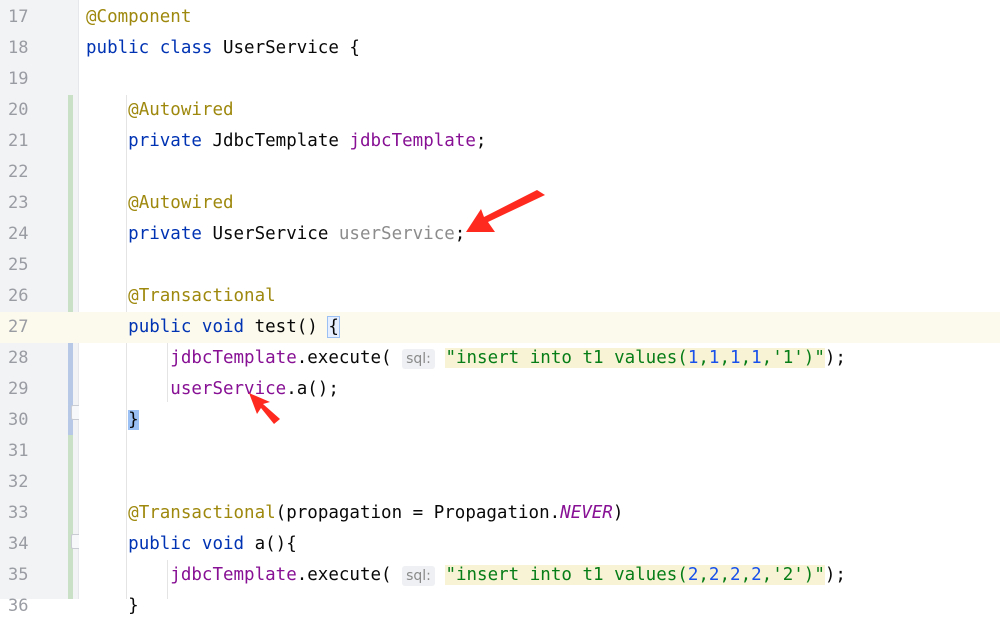 This screenshot has height=622, width=1000. I want to click on code-token: public, so click(160, 544).